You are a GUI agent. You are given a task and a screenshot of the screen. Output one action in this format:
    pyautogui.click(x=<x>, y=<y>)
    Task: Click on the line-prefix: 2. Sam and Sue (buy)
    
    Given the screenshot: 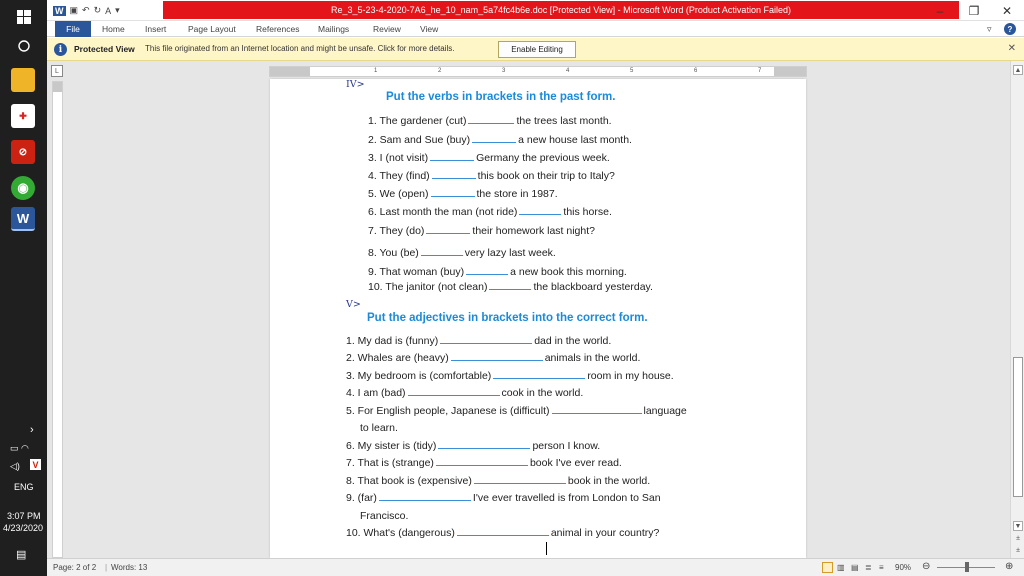 What is the action you would take?
    pyautogui.click(x=419, y=140)
    